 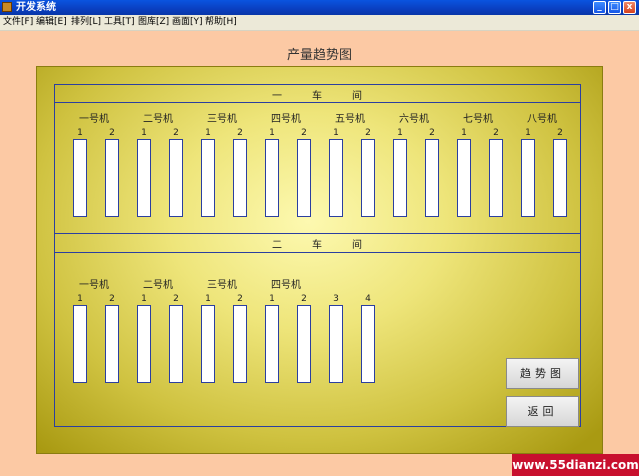 What do you see at coordinates (119, 22) in the screenshot?
I see `menu-tools: 工具[T]` at bounding box center [119, 22].